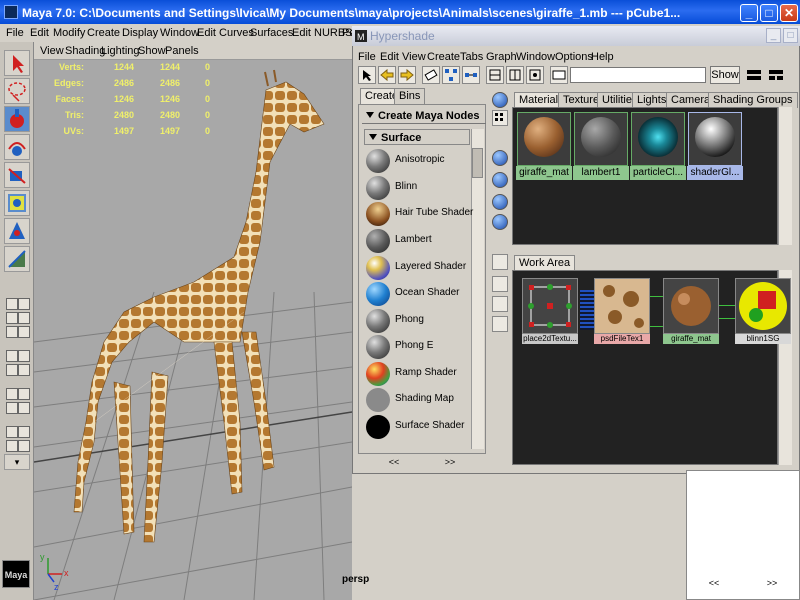  What do you see at coordinates (12, 408) in the screenshot?
I see `layout-render-icon` at bounding box center [12, 408].